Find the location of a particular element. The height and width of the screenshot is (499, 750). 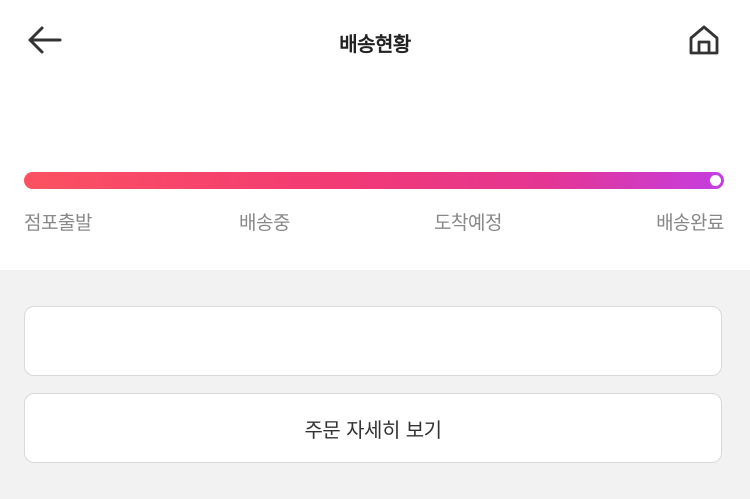

progress-fill is located at coordinates (374, 180).